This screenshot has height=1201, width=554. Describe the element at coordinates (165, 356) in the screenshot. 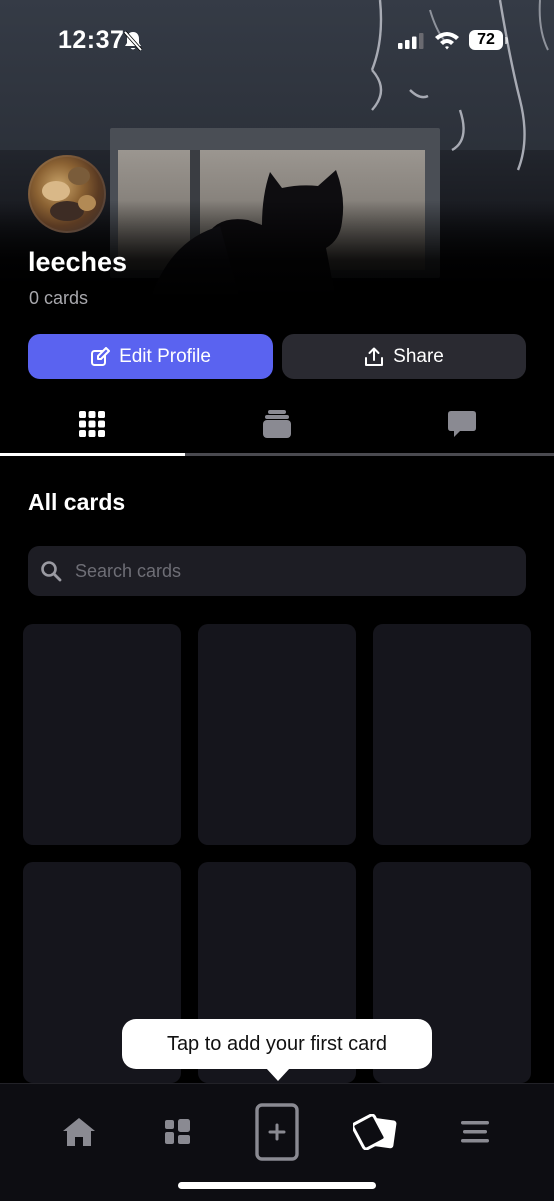

I see `edit-profile-label: Edit Profile` at that location.